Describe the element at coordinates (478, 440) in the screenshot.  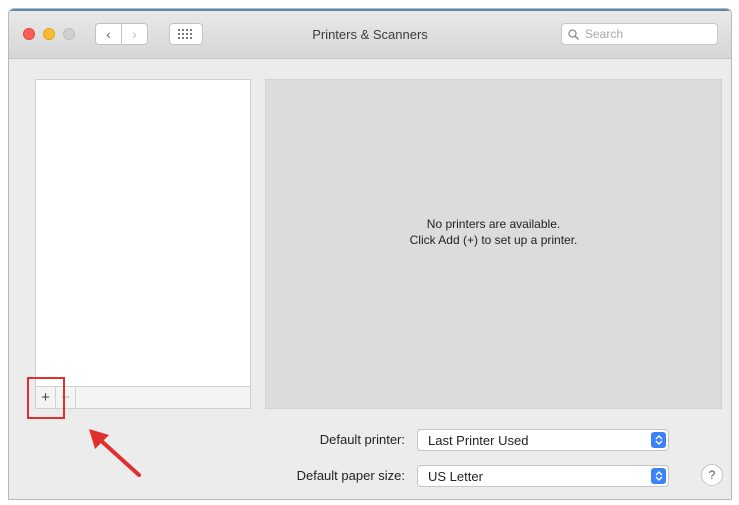
I see `default-printer-value: Last Printer Used` at that location.